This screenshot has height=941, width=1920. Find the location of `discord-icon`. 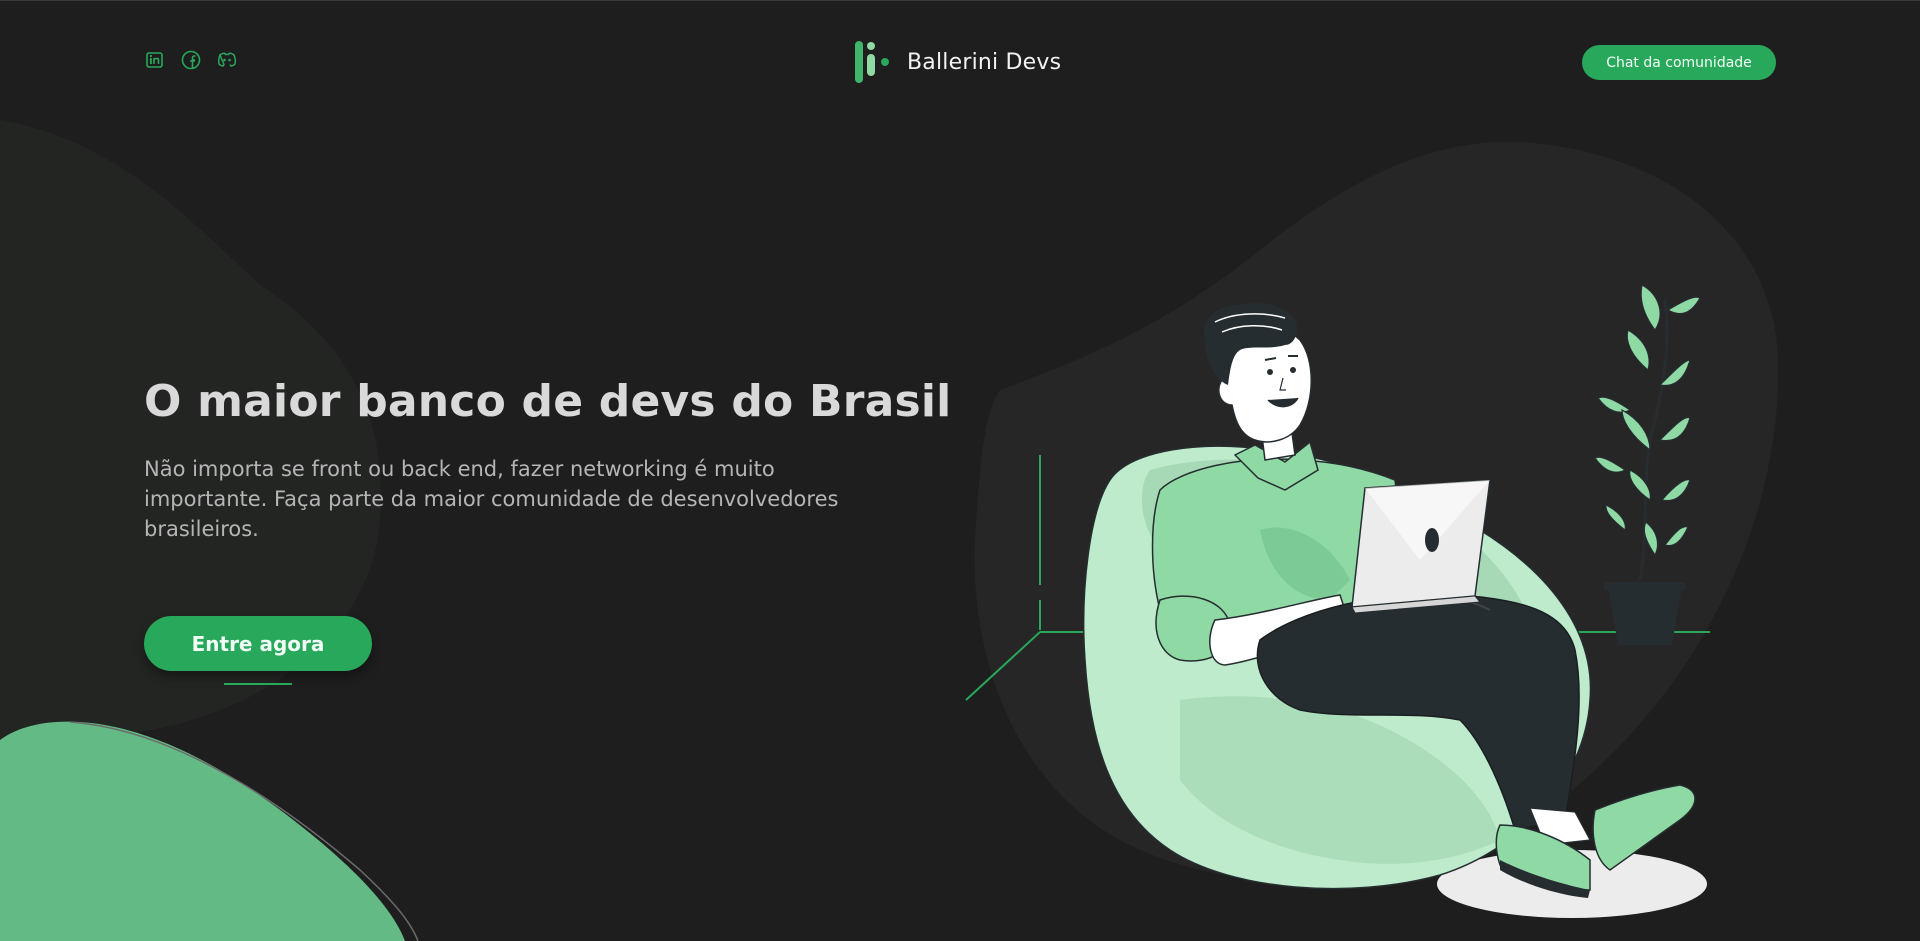

discord-icon is located at coordinates (227, 60).